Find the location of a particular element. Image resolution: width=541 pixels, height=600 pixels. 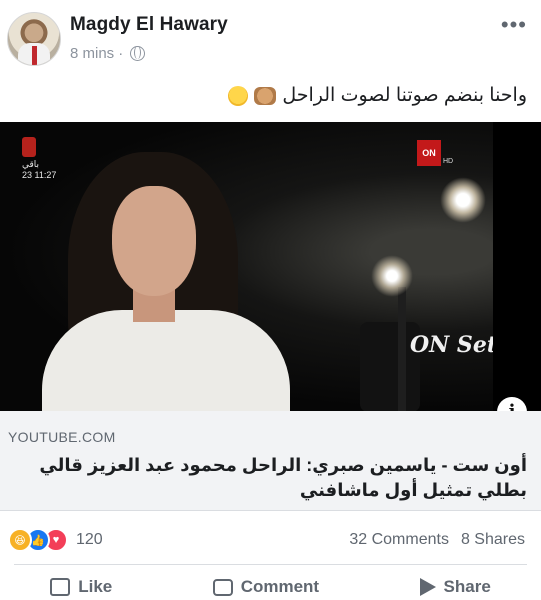

comments-count: 32 Comments is located at coordinates (399, 540).